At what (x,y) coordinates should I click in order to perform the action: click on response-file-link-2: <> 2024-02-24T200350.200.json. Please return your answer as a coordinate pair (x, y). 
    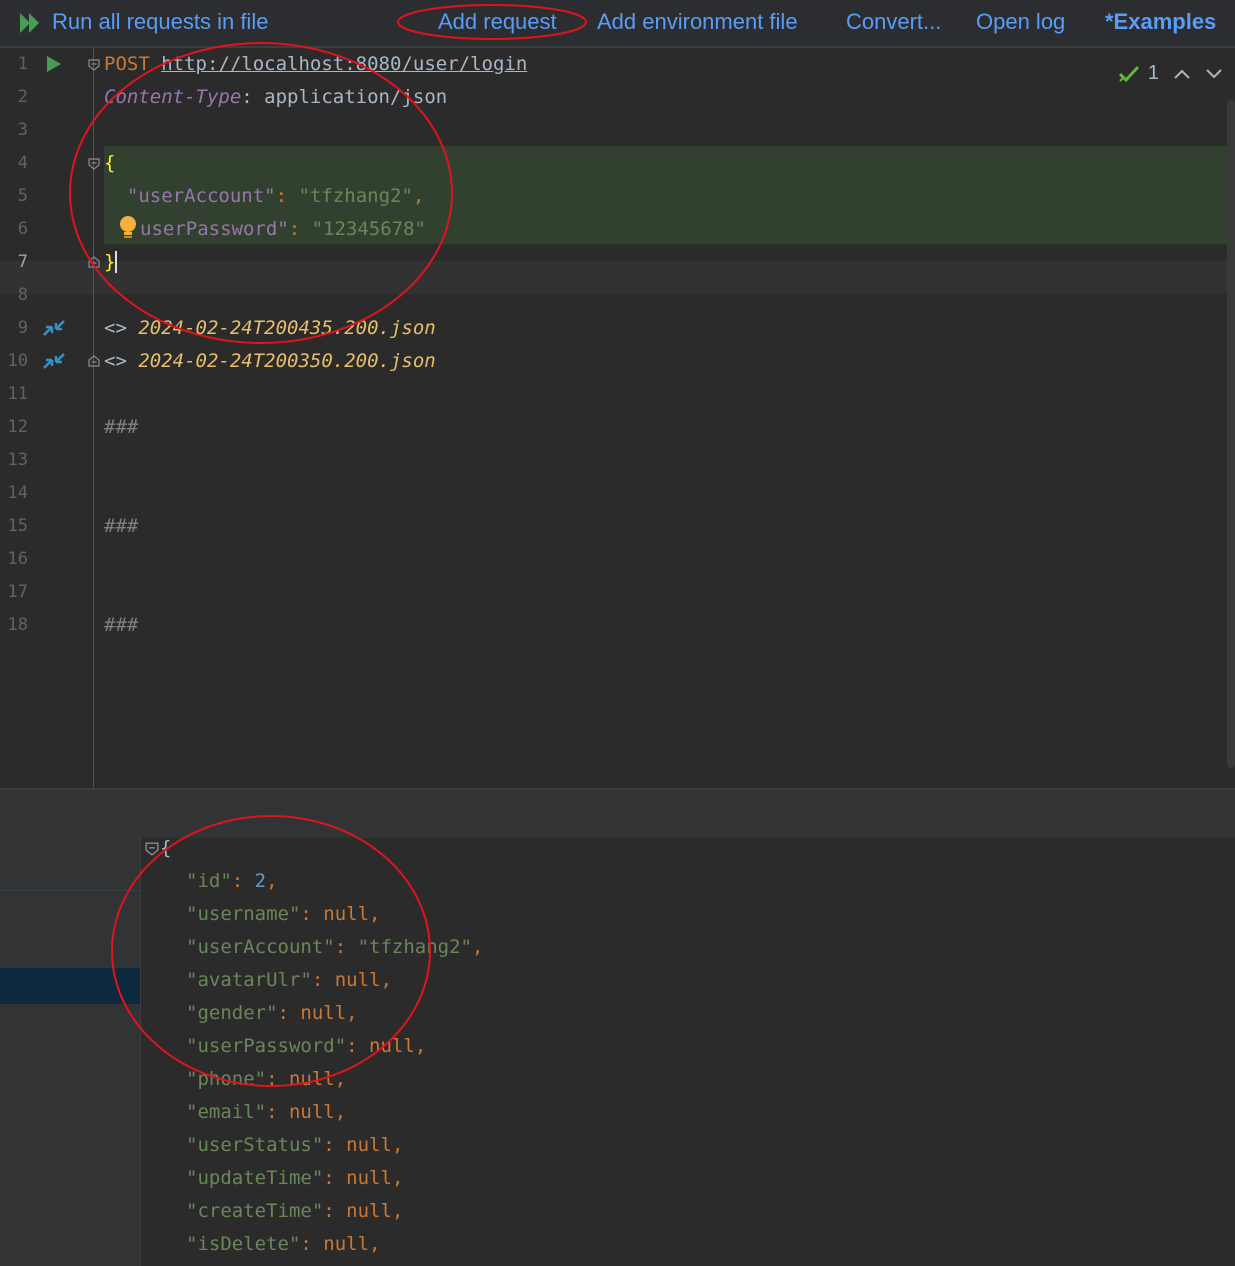
    Looking at the image, I should click on (270, 361).